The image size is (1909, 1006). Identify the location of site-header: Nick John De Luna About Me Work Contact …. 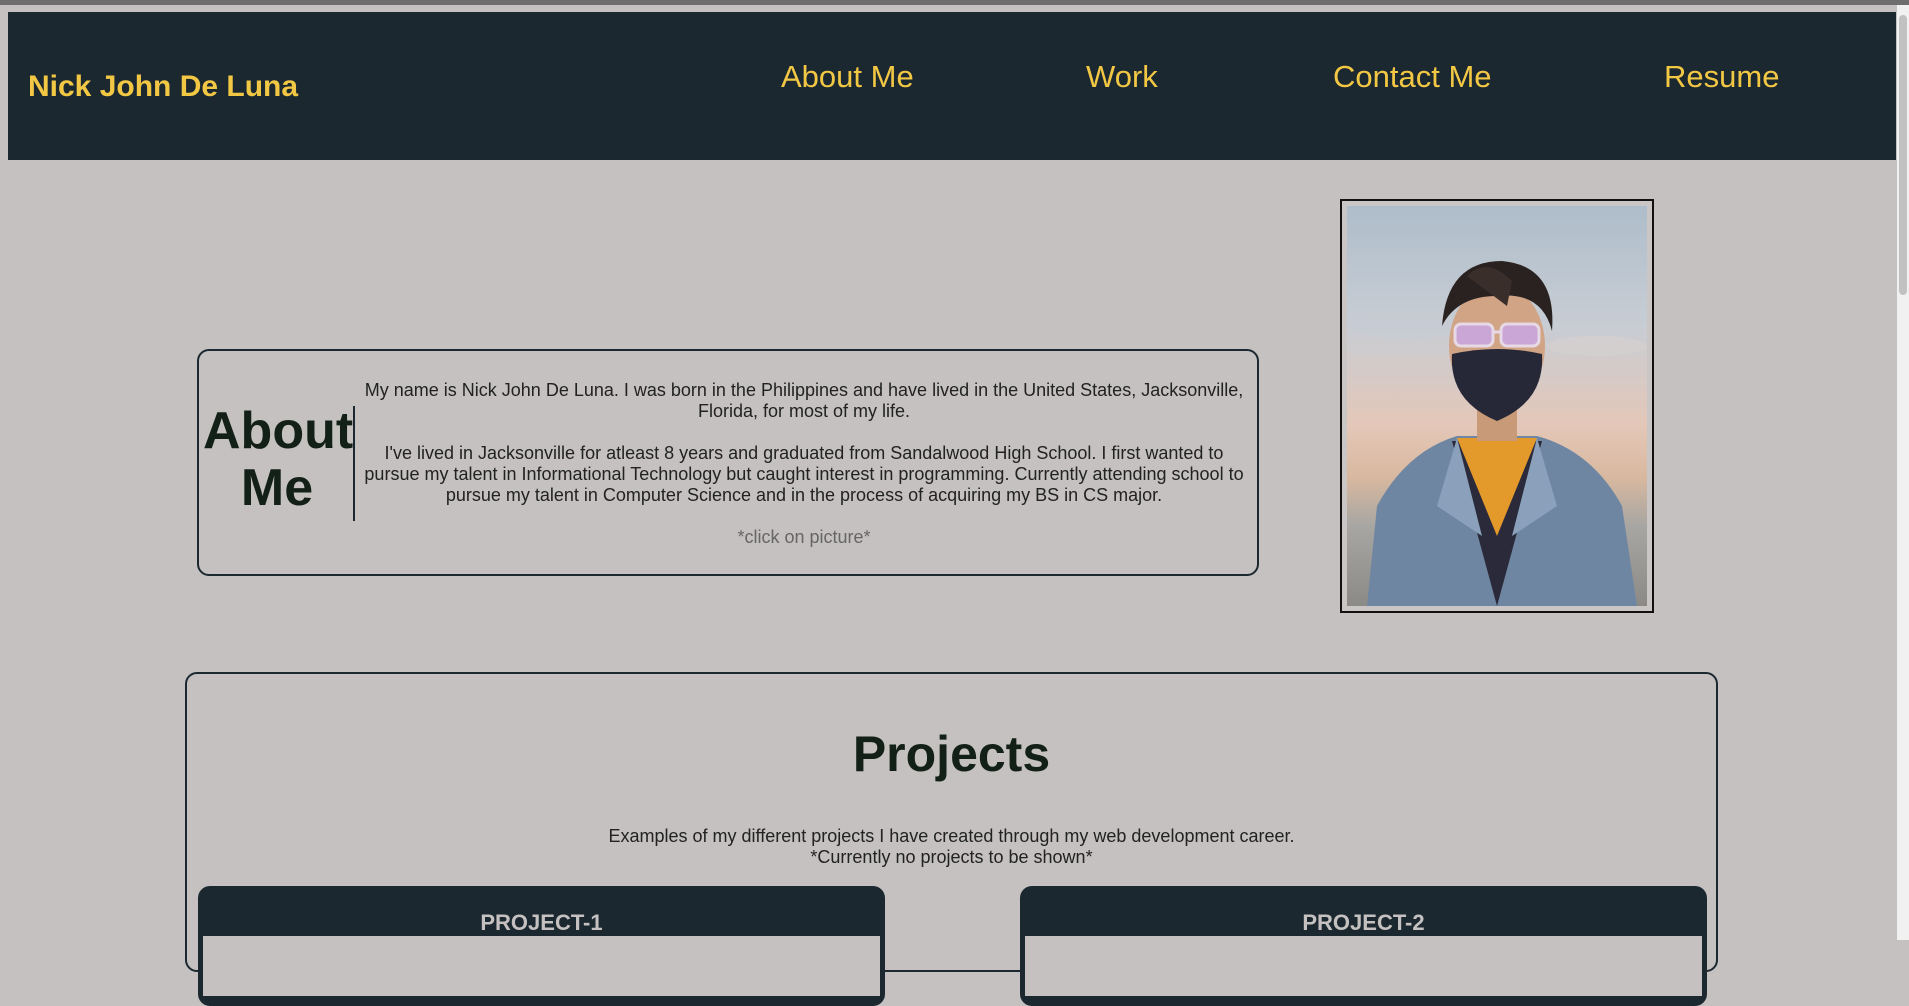
(952, 86).